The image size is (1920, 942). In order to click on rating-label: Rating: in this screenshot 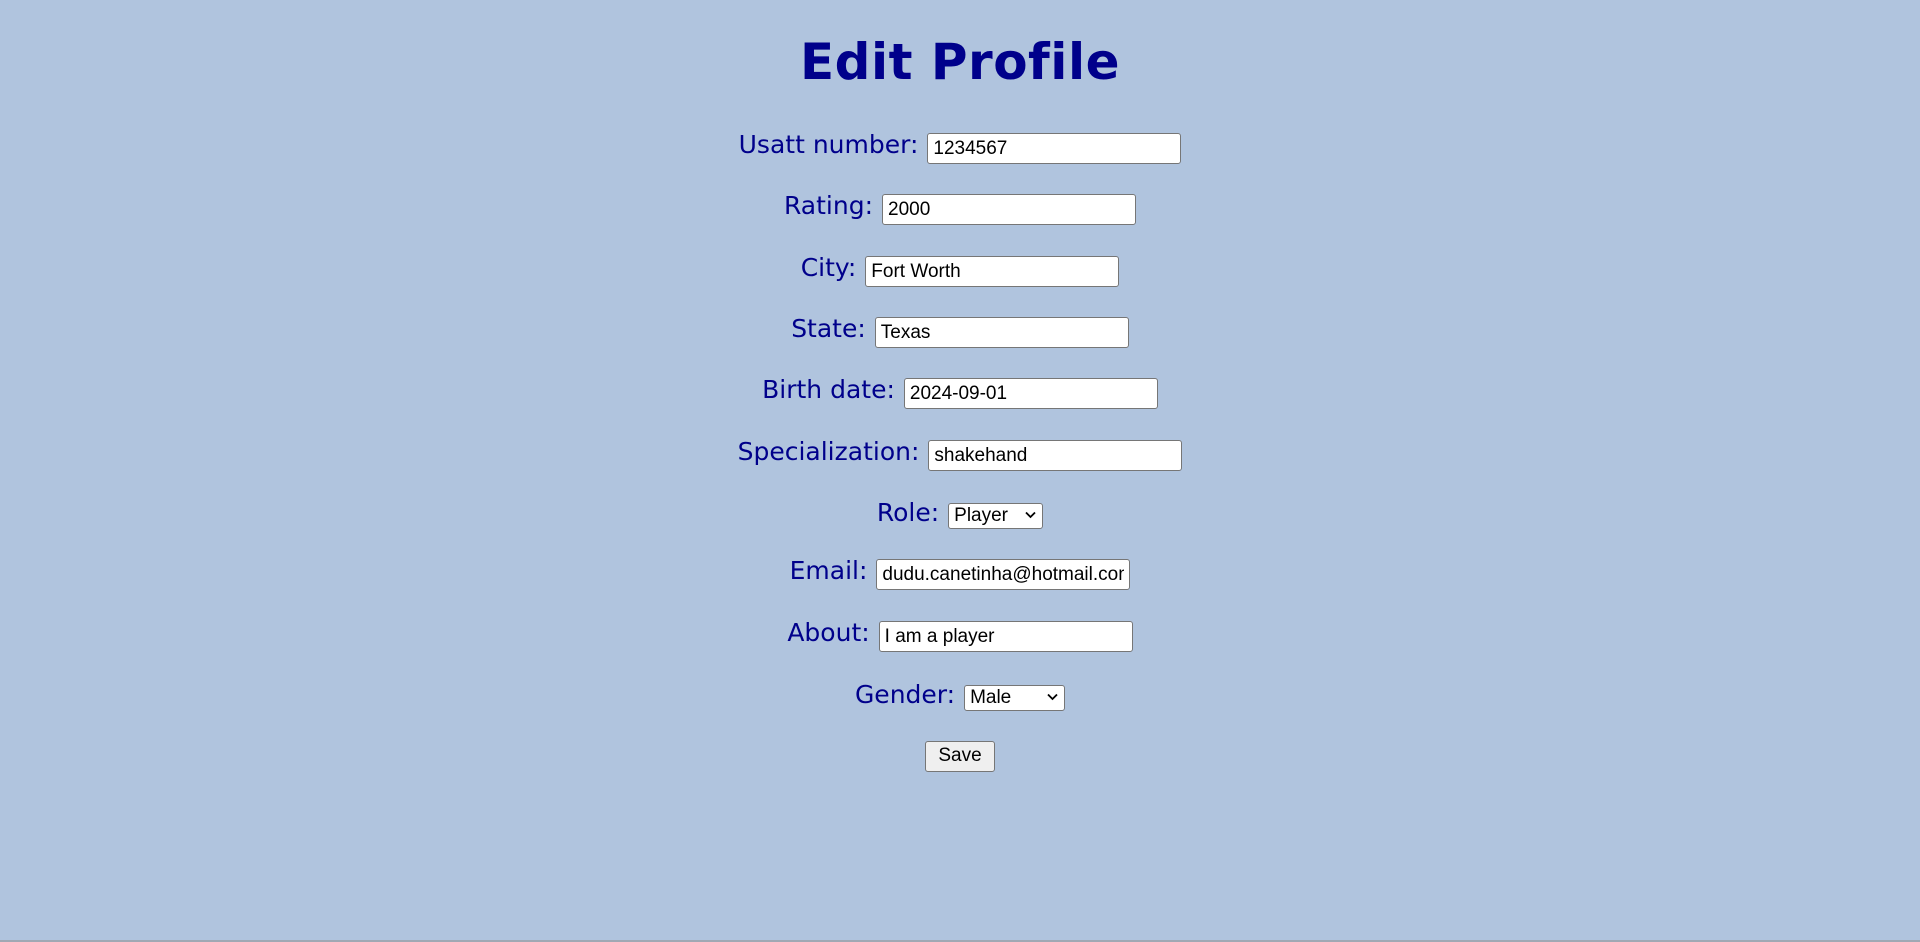, I will do `click(828, 205)`.